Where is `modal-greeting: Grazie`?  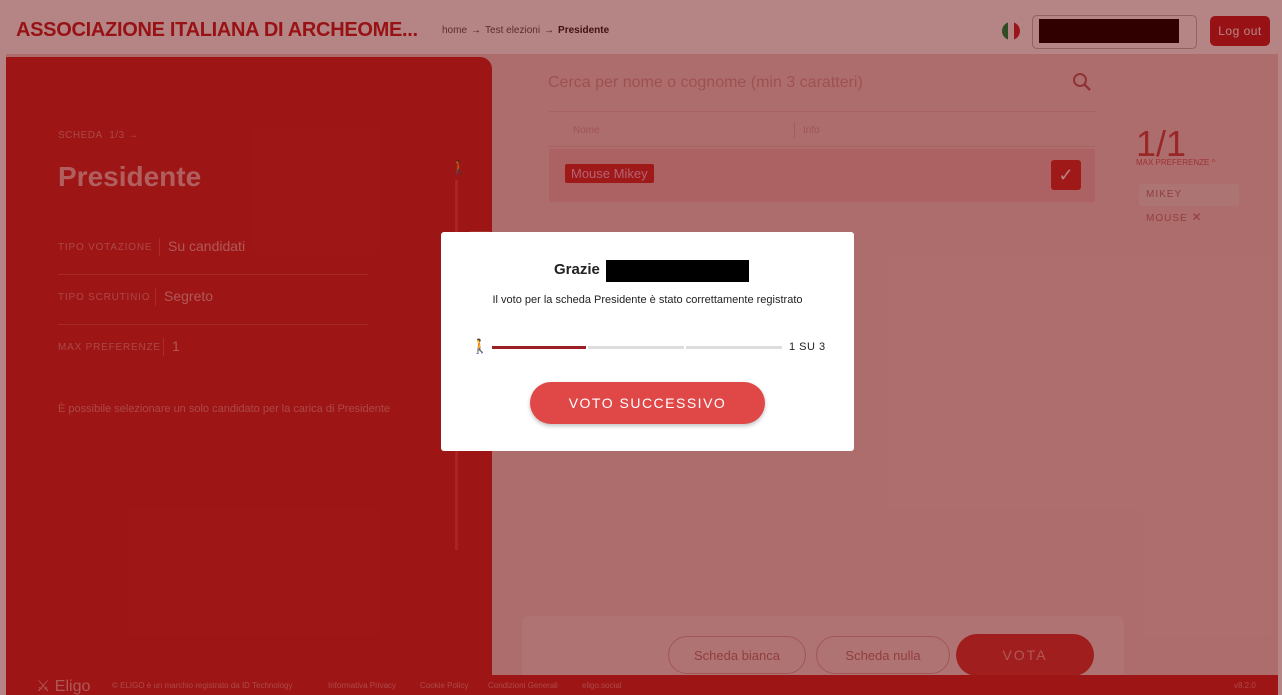 modal-greeting: Grazie is located at coordinates (577, 269).